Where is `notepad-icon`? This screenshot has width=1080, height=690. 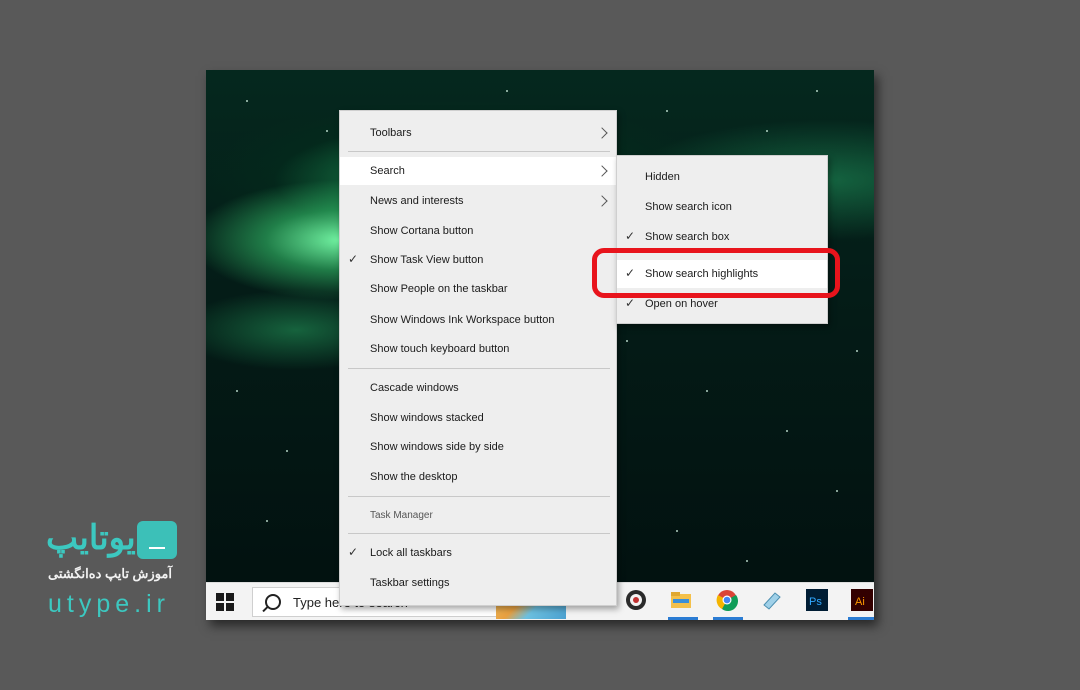 notepad-icon is located at coordinates (772, 600).